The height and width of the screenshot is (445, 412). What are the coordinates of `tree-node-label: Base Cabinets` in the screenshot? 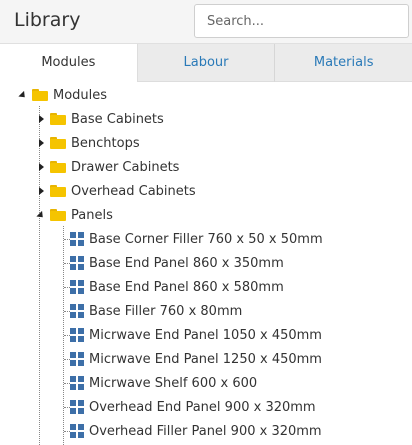 It's located at (117, 119).